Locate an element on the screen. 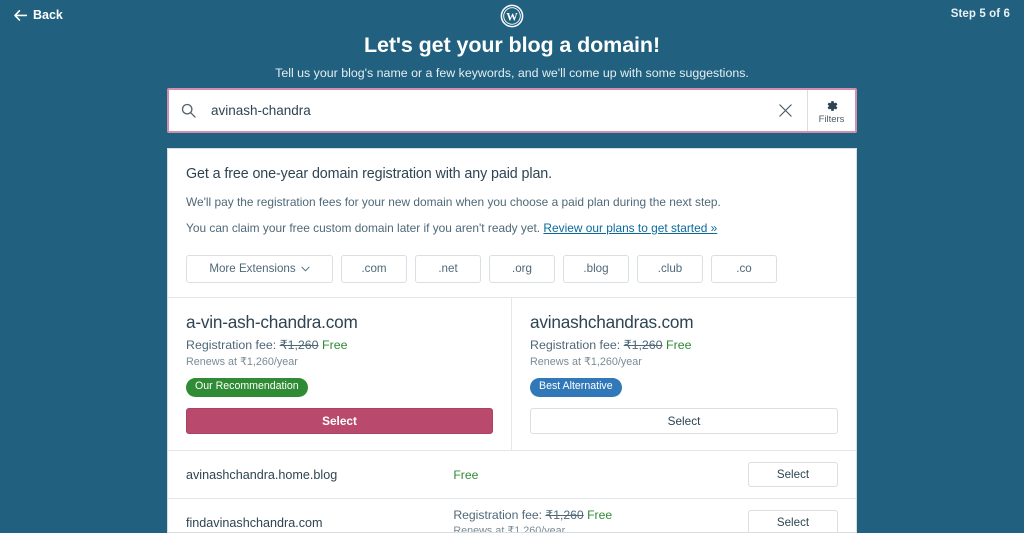 This screenshot has width=1024, height=533. extension-chip-label: .co is located at coordinates (744, 269).